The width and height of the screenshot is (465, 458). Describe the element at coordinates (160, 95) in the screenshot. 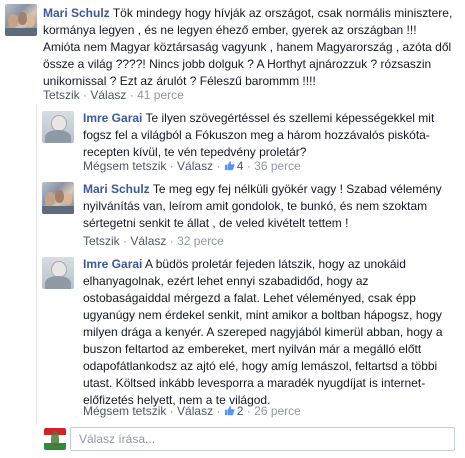

I see `timestamp: 41 perce` at that location.